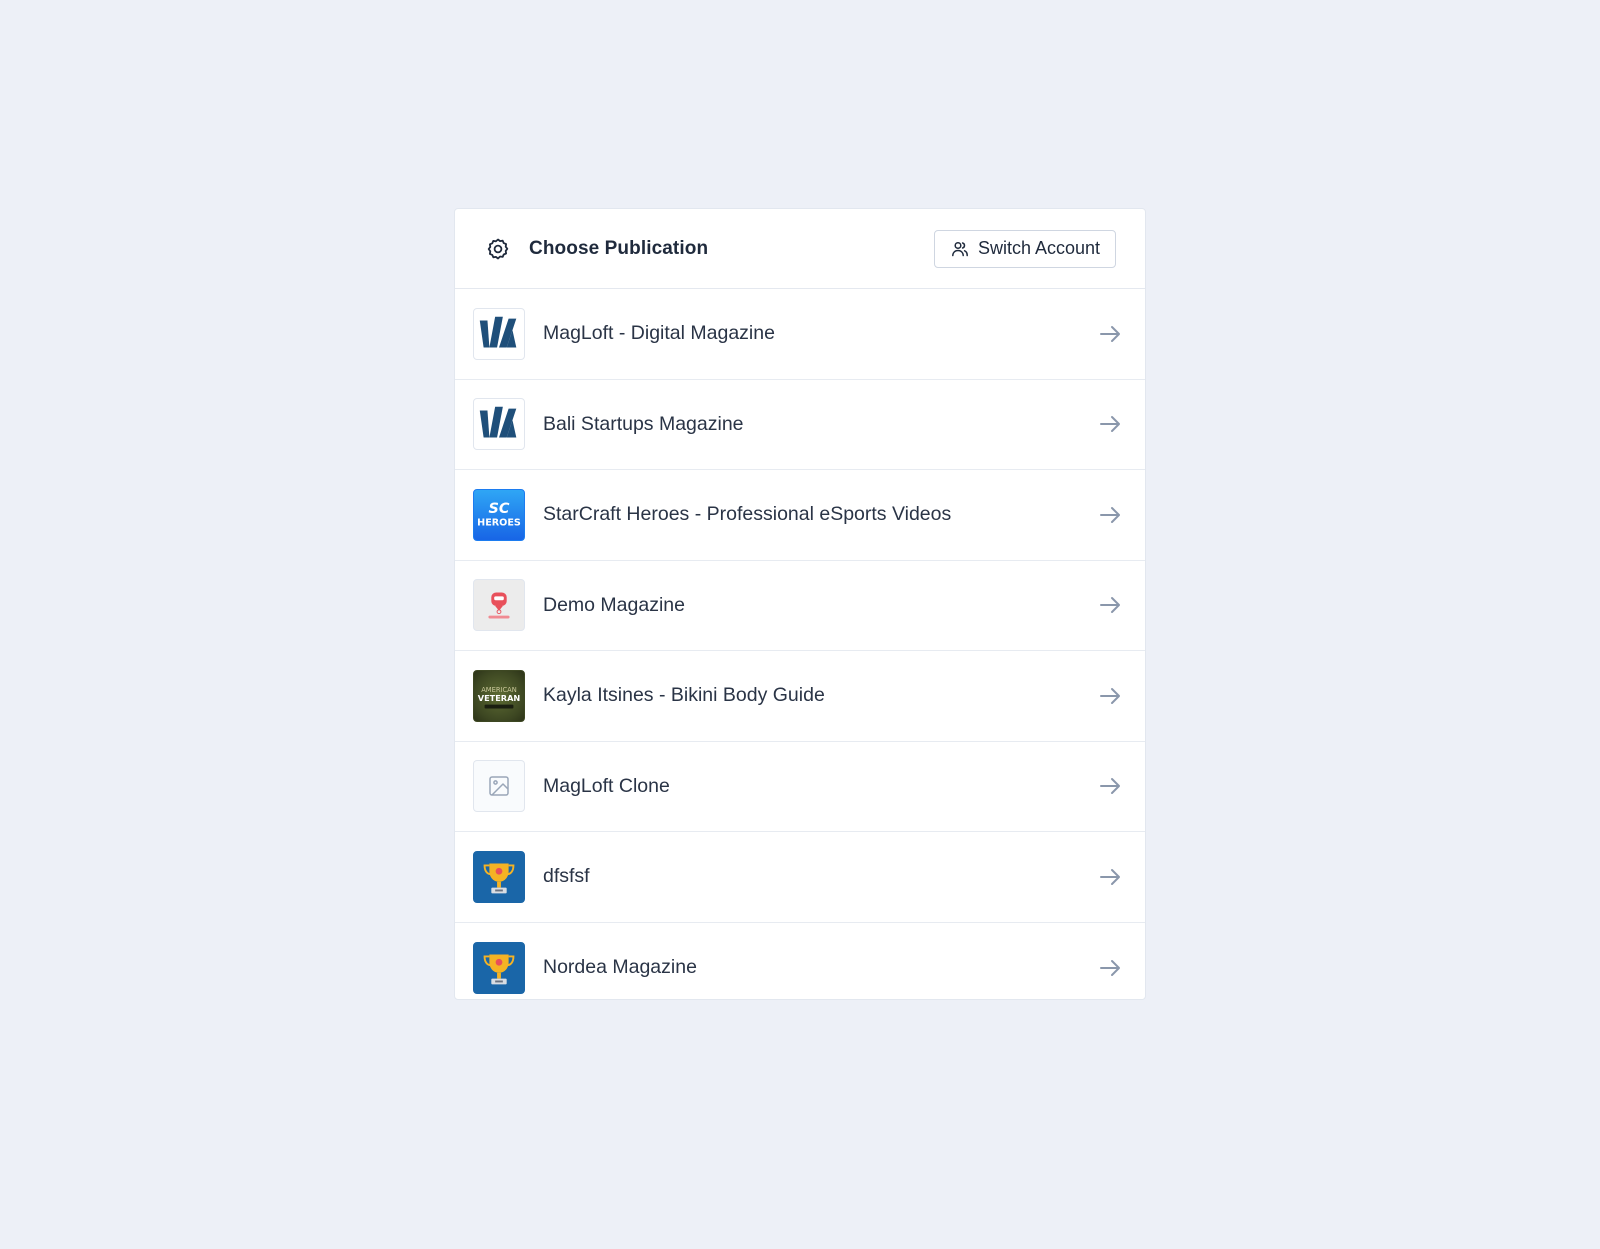 Image resolution: width=1600 pixels, height=1249 pixels. I want to click on publication-row: MagLoft - Digital Magazine, so click(800, 334).